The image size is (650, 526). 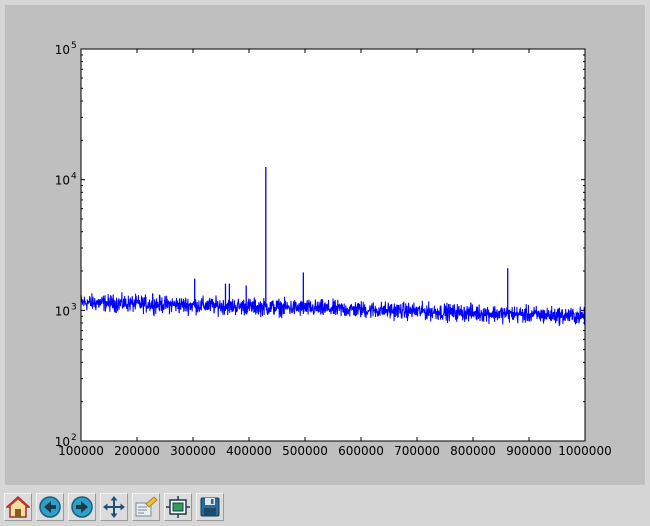 I want to click on x-tick-label-1: 200000, so click(x=137, y=451).